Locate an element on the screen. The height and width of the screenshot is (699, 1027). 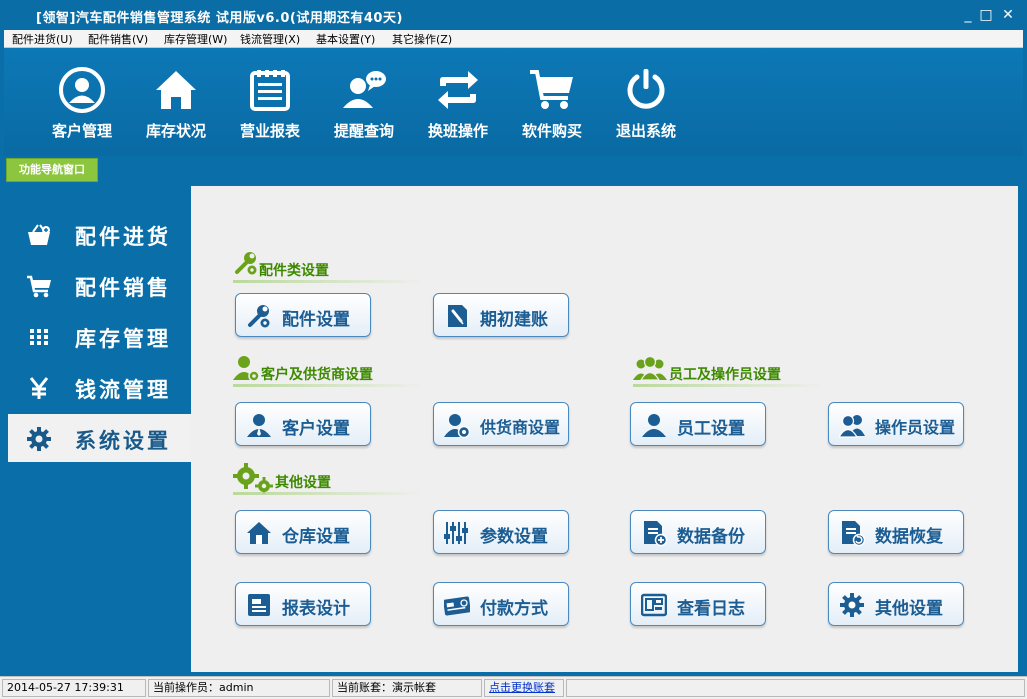
card-icon is located at coordinates (457, 606).